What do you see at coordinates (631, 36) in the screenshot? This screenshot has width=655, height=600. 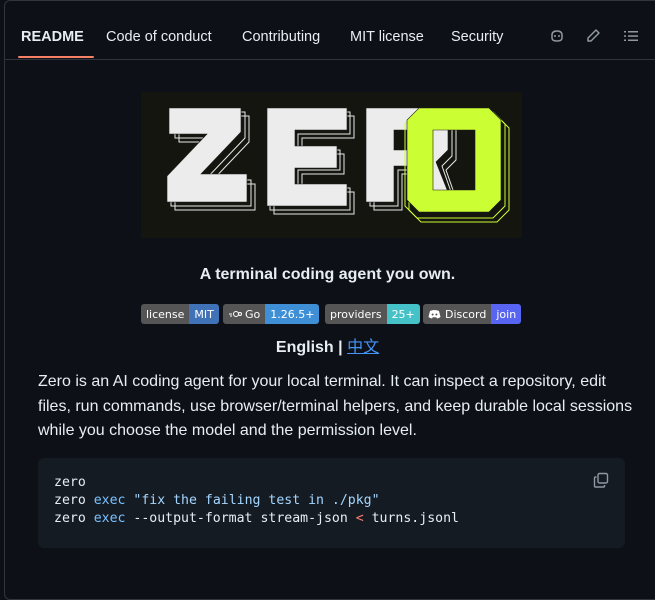 I see `outline-list-icon` at bounding box center [631, 36].